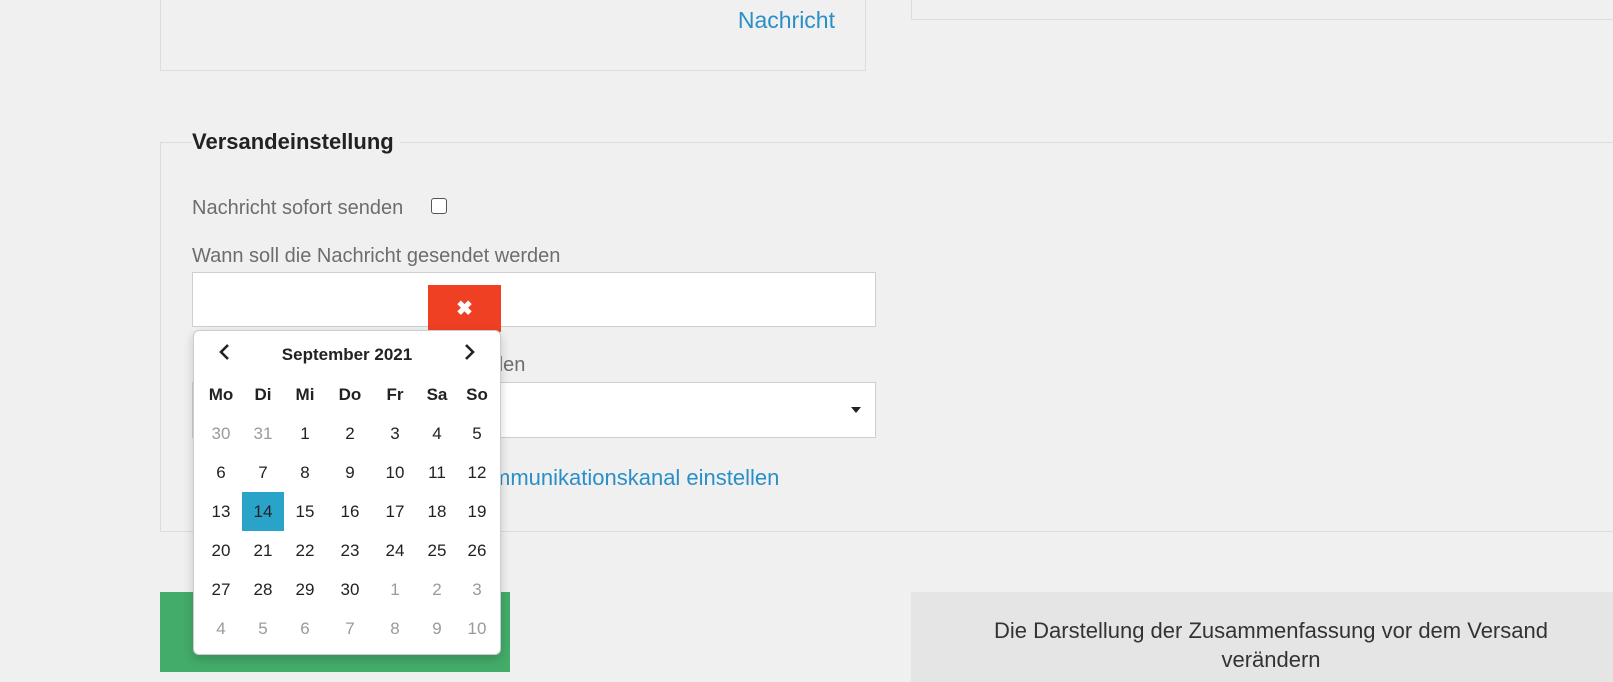 This screenshot has width=1613, height=682. I want to click on day-cell: 31, so click(263, 433).